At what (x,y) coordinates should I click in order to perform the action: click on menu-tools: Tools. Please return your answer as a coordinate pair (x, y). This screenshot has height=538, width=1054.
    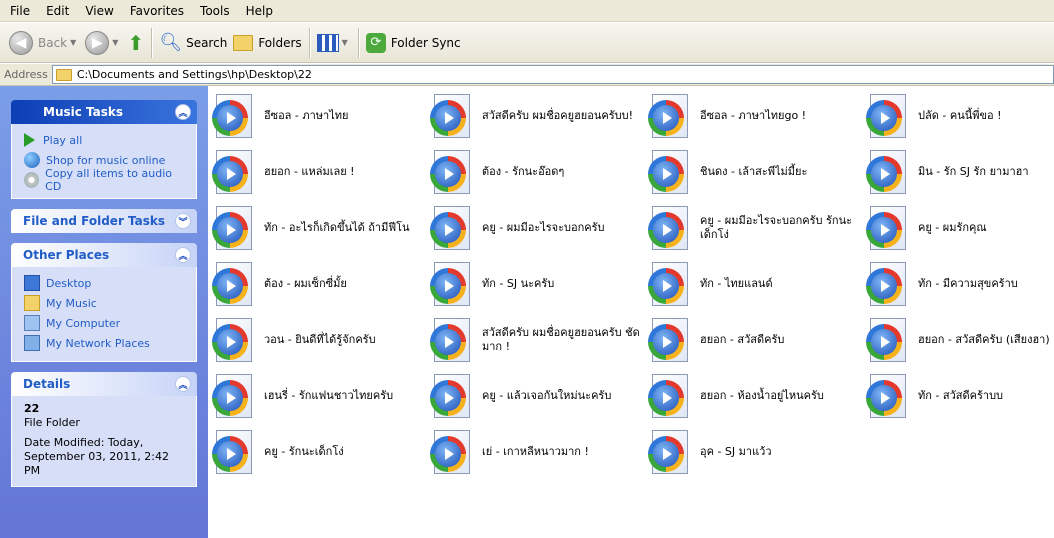
    Looking at the image, I should click on (215, 11).